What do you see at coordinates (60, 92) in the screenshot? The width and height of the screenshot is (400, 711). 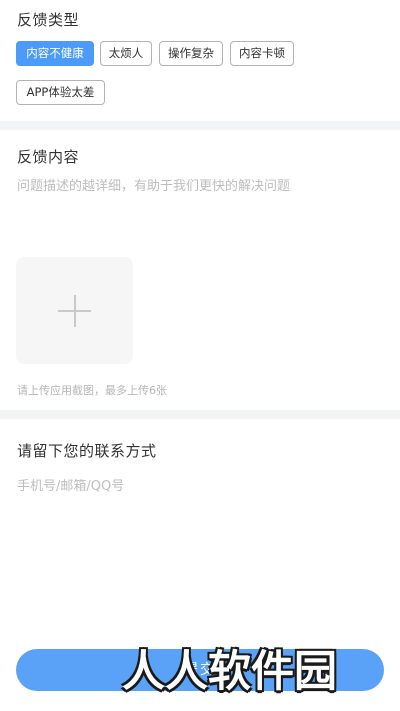 I see `chip-app-experience-bad: APP体验太差` at bounding box center [60, 92].